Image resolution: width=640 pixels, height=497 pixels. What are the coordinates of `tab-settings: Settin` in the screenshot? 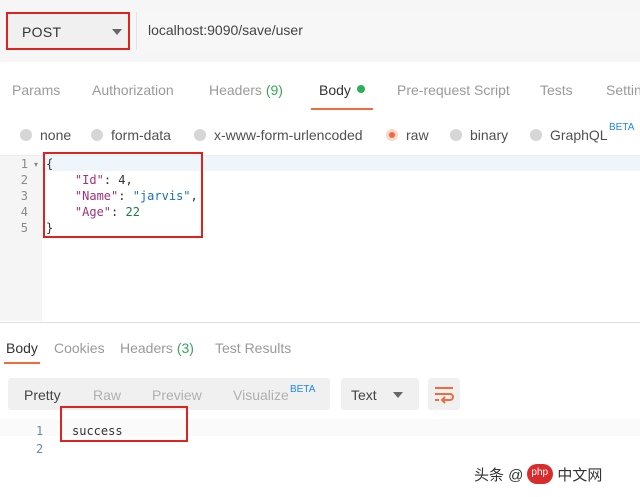 It's located at (623, 90).